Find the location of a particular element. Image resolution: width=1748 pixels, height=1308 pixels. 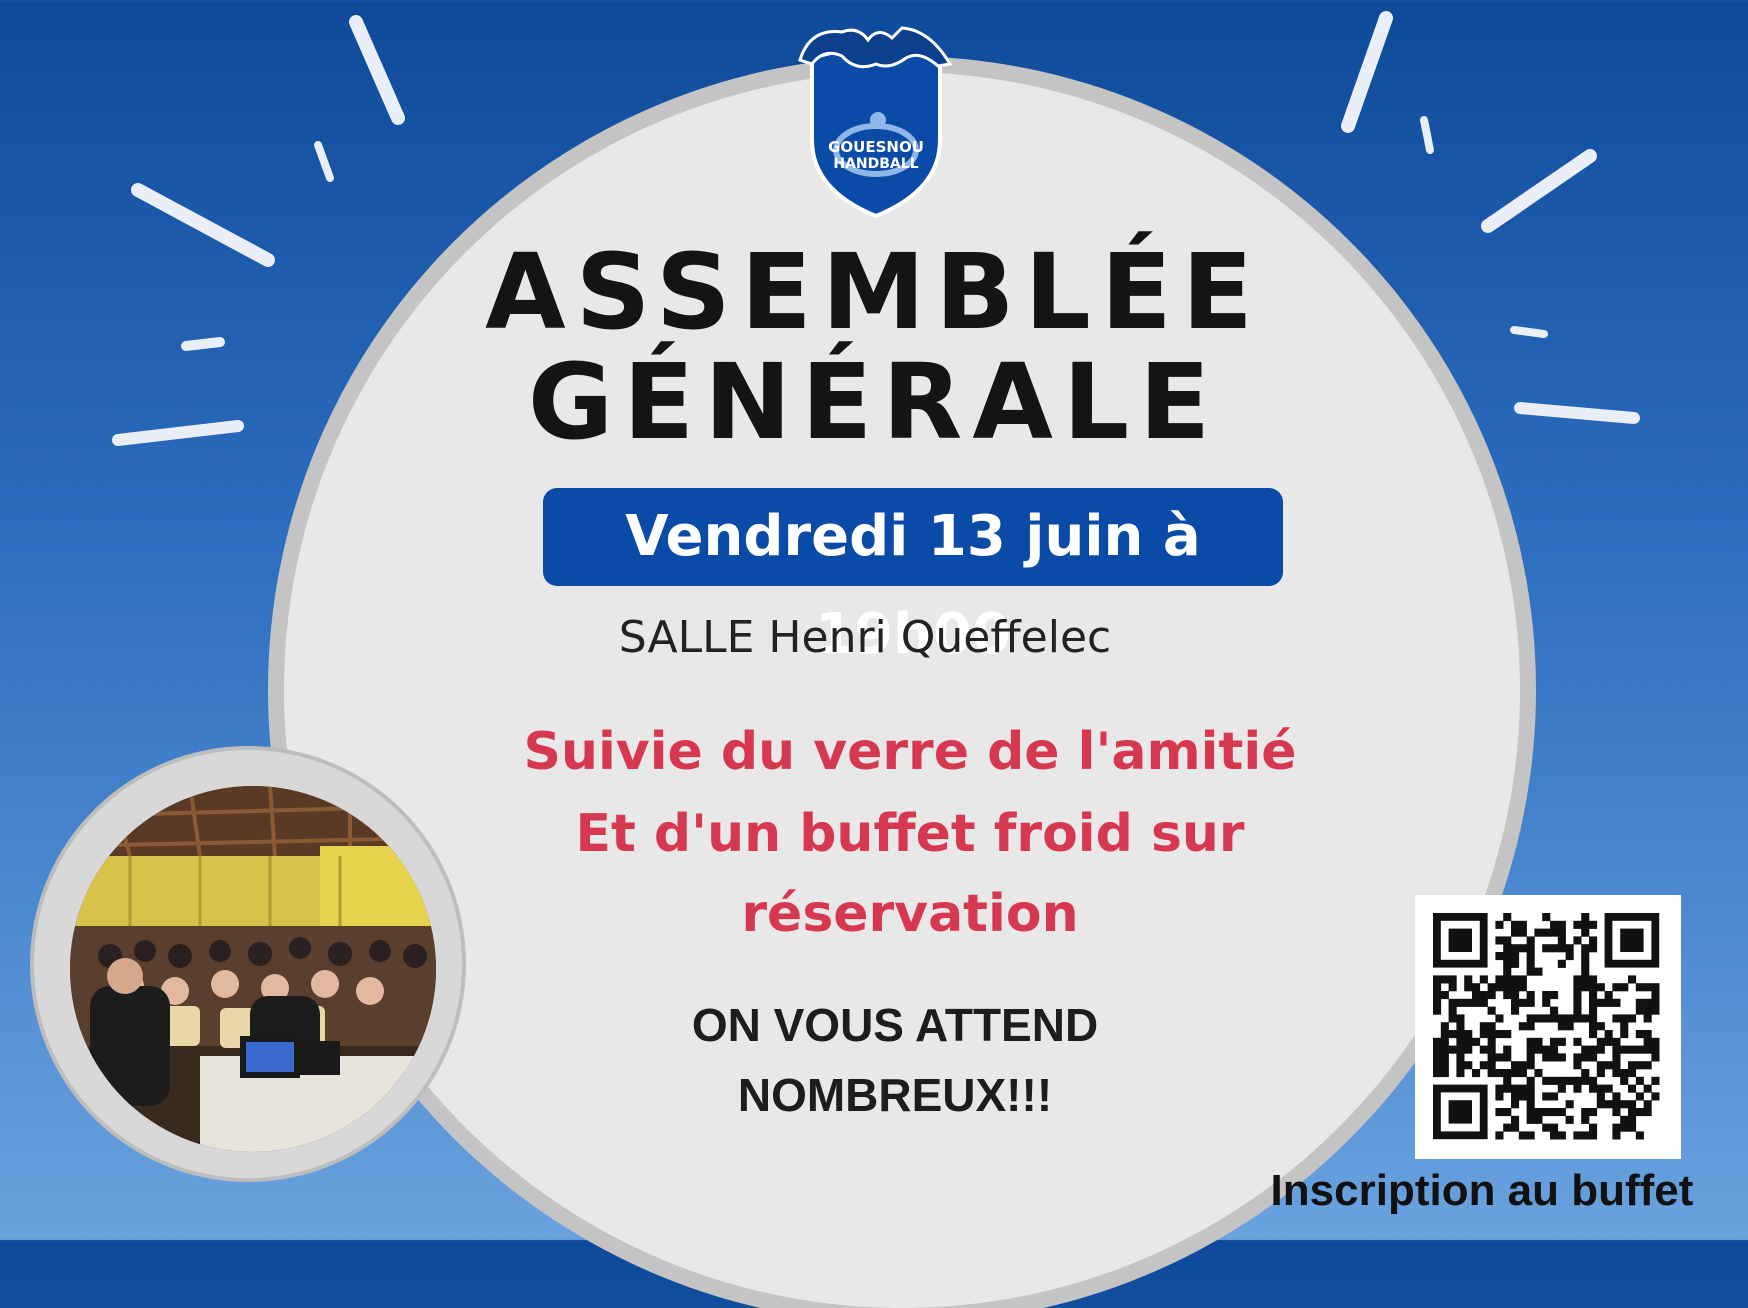

title-line-1: ASSEMBLÉE is located at coordinates (874, 292).